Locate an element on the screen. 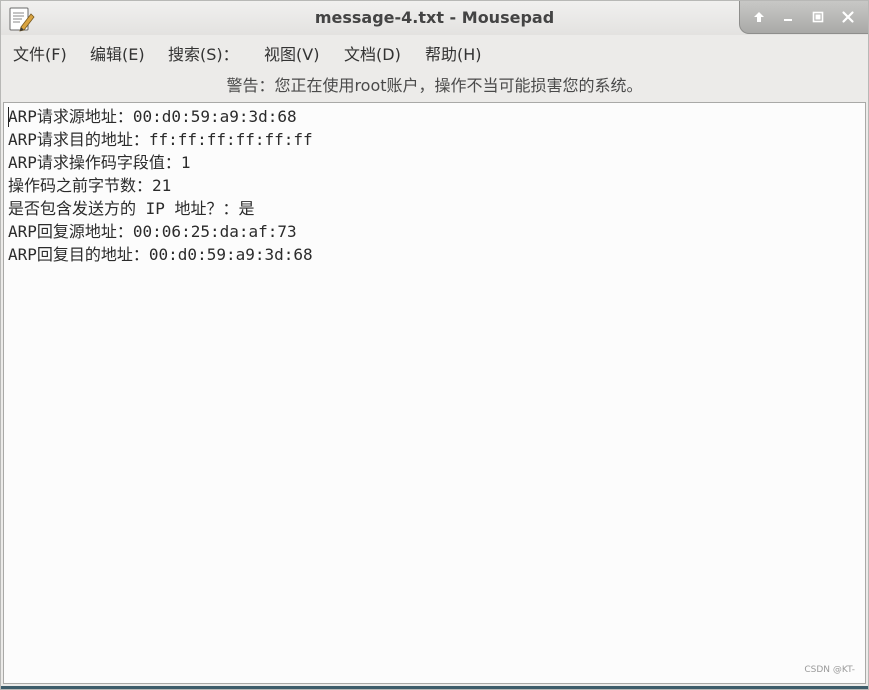 The height and width of the screenshot is (690, 869). arrow-up-icon is located at coordinates (759, 17).